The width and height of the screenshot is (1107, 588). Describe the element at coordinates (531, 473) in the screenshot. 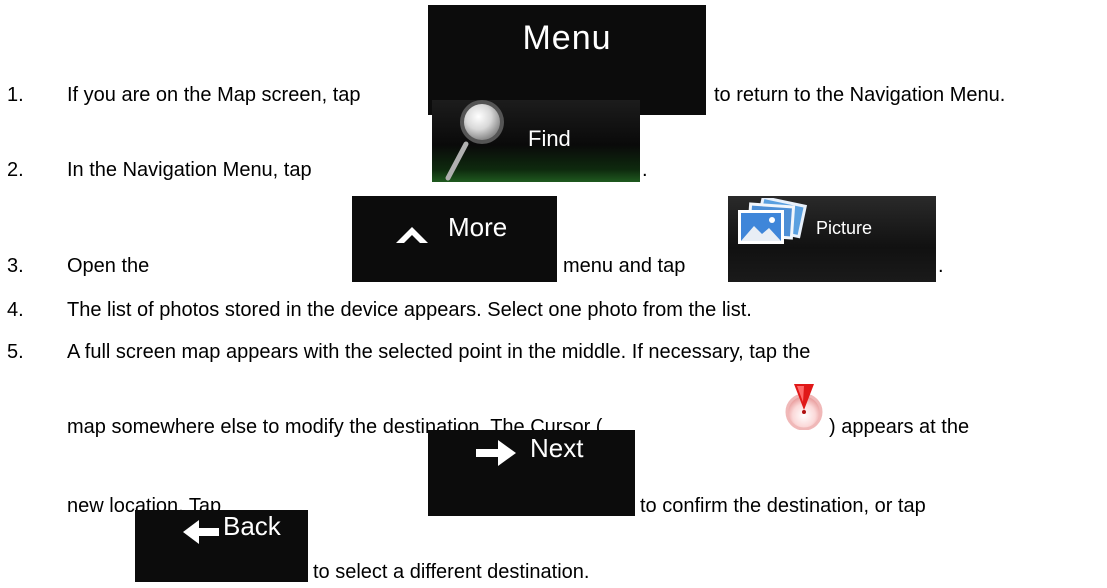

I see `next-button: Next` at that location.